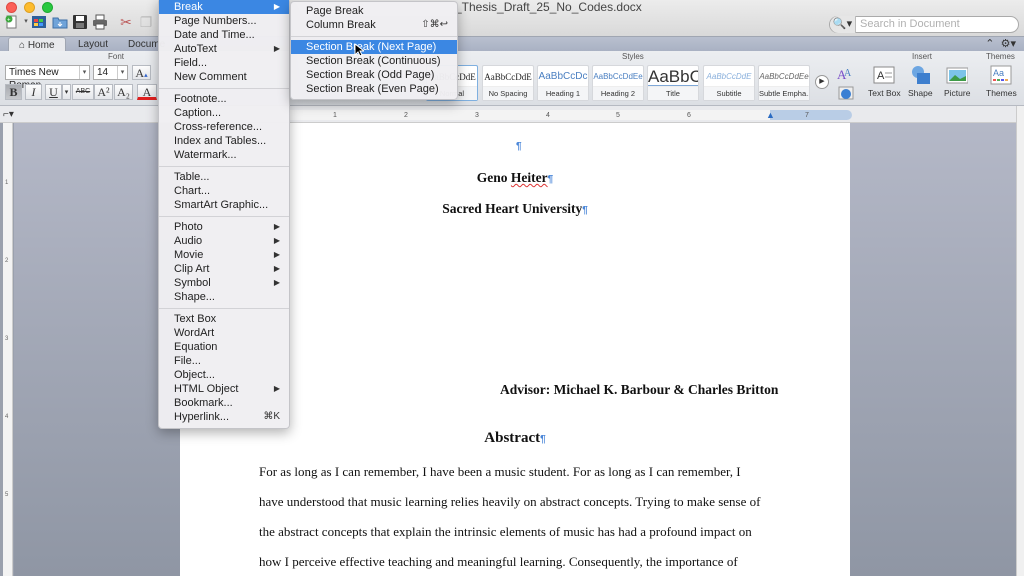 Image resolution: width=1024 pixels, height=576 pixels. What do you see at coordinates (224, 269) in the screenshot?
I see `menu-item-clip-art: Clip Art ▶` at bounding box center [224, 269].